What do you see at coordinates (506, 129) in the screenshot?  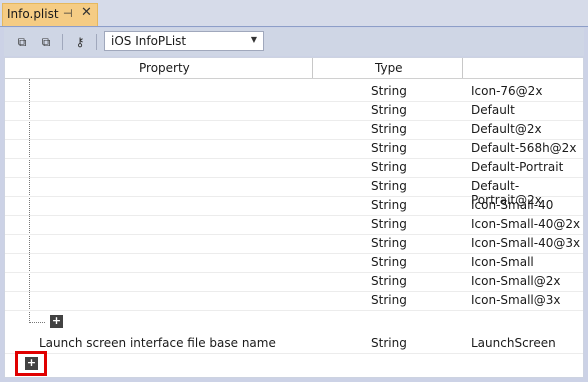 I see `row-value: Default@2x` at bounding box center [506, 129].